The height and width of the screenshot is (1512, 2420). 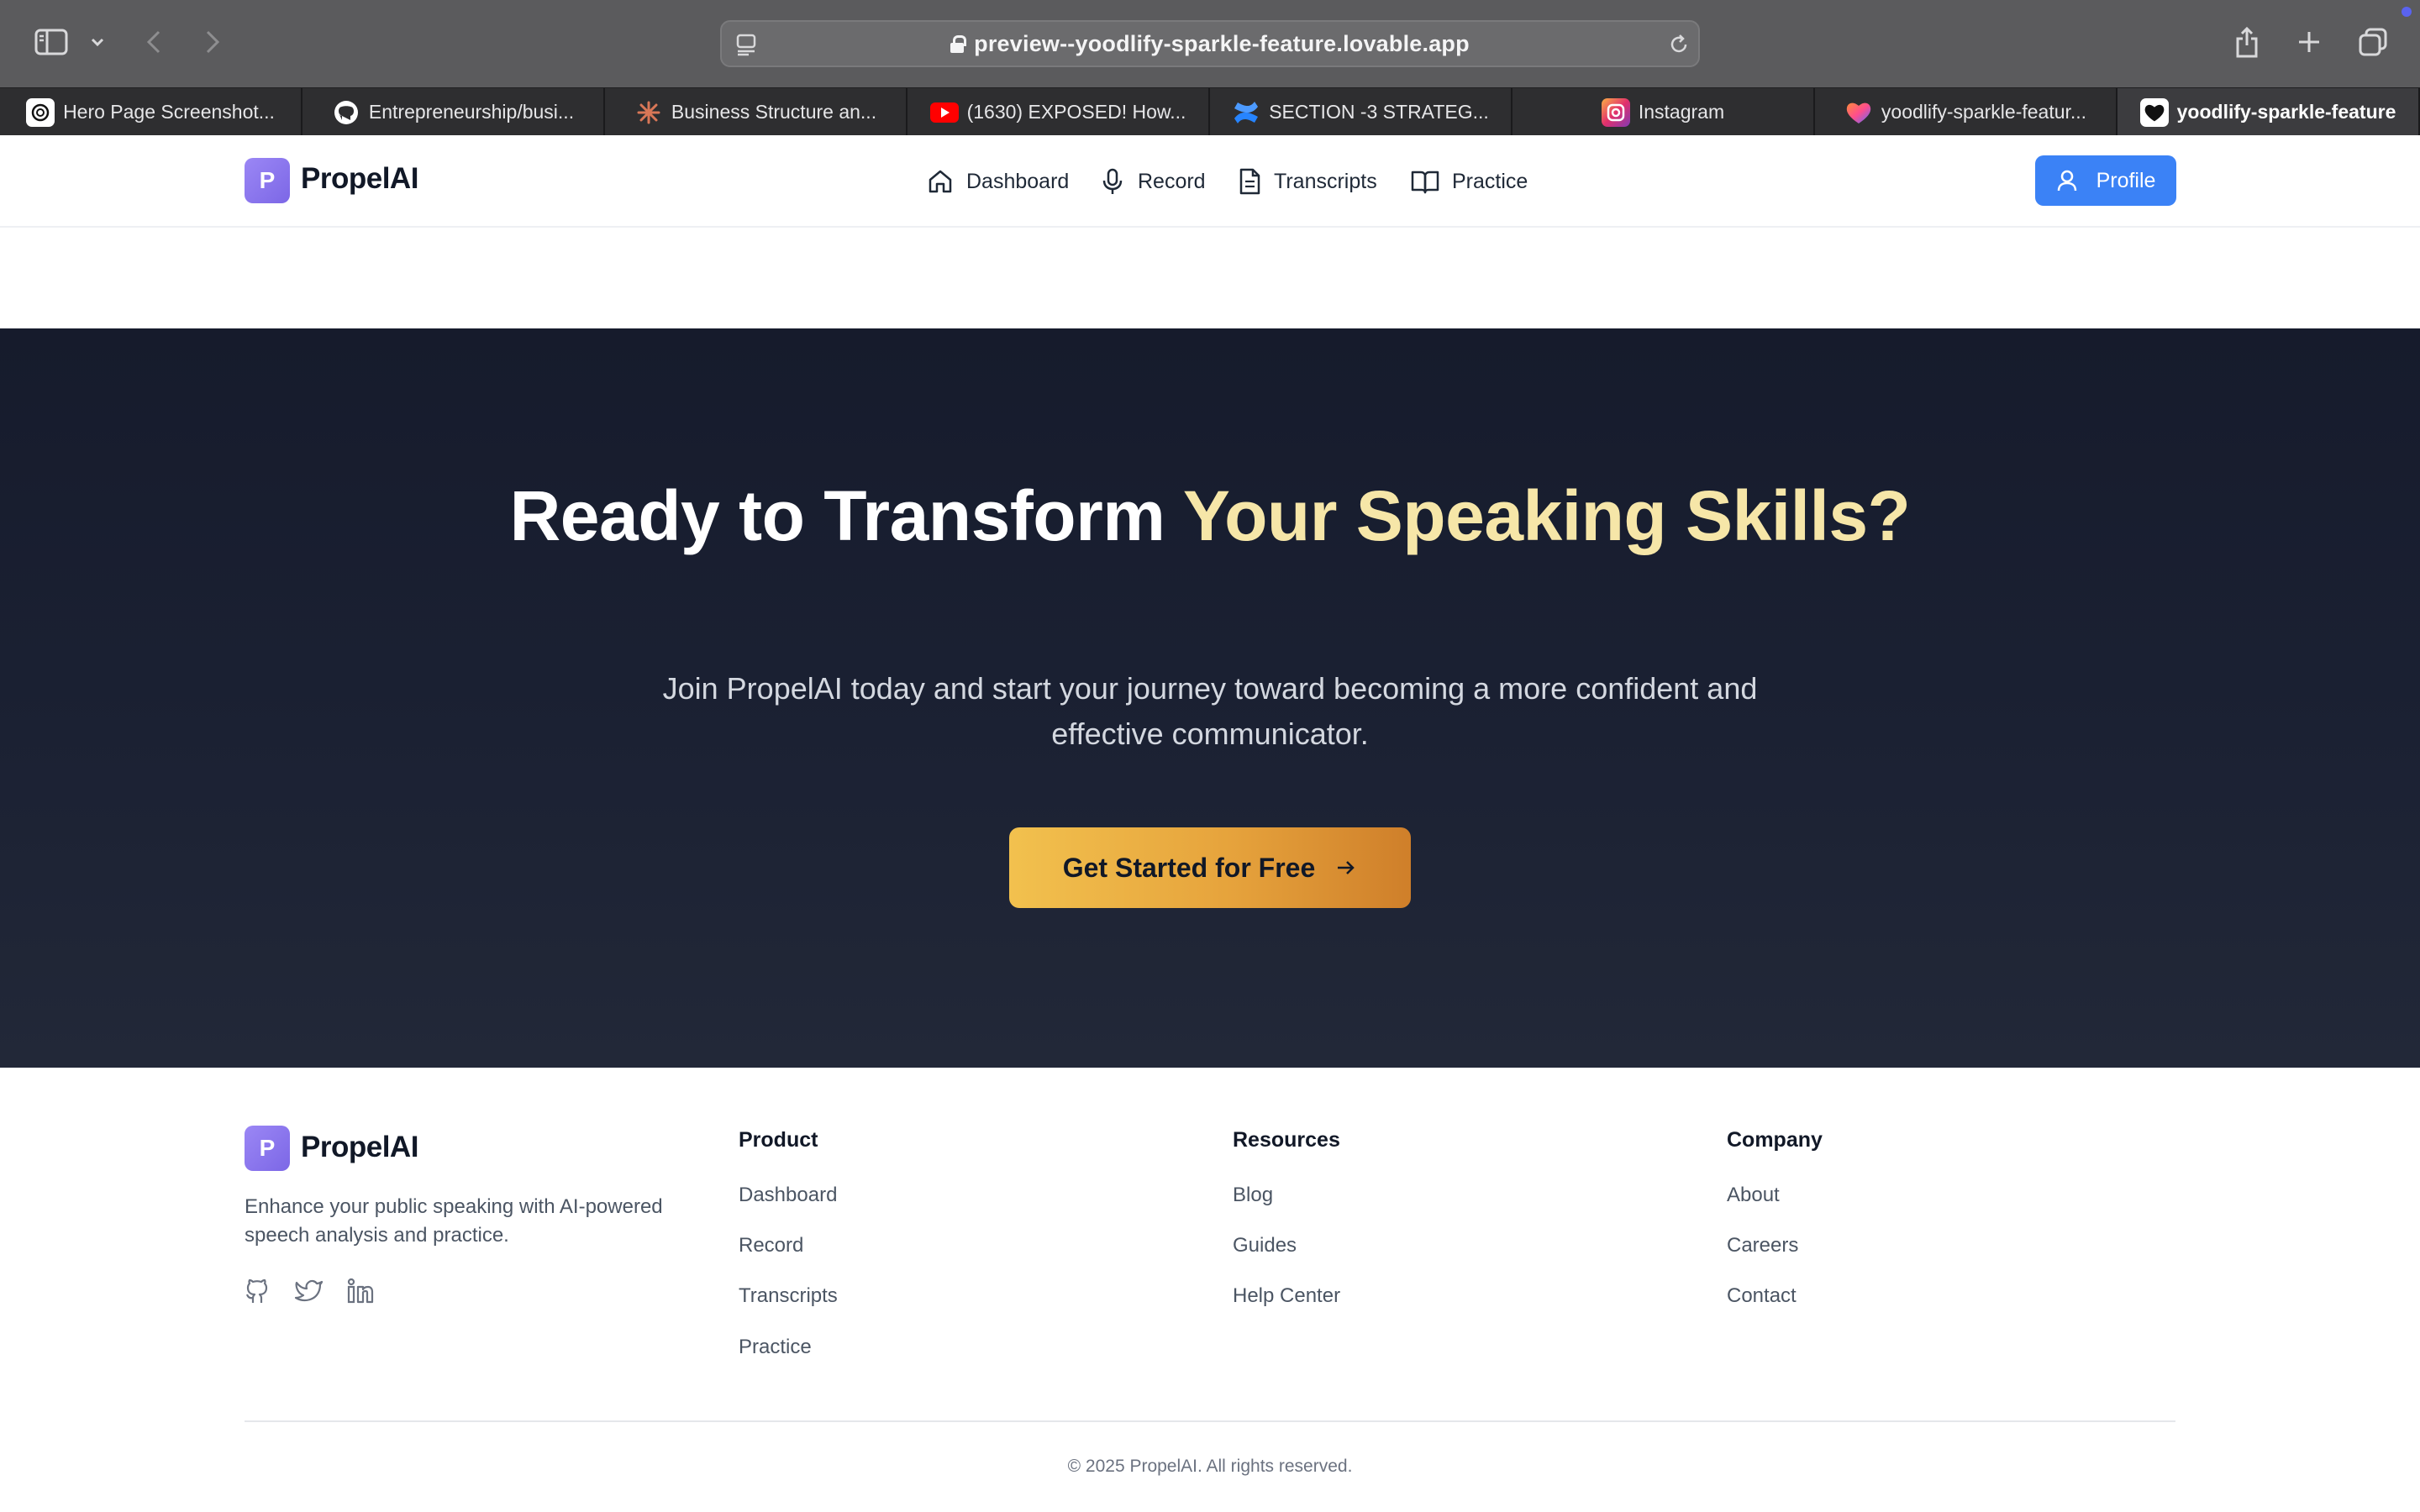 What do you see at coordinates (52, 42) in the screenshot?
I see `sidebar-toggle-icon` at bounding box center [52, 42].